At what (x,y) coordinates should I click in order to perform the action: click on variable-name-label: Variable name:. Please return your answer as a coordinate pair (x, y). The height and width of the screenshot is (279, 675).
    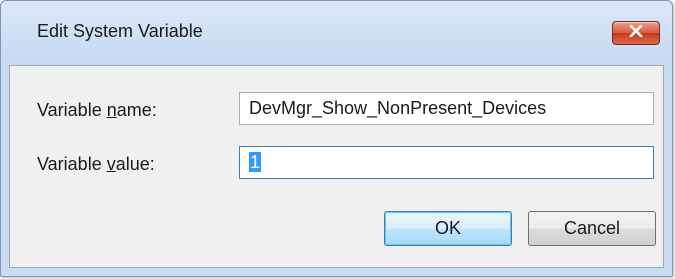
    Looking at the image, I should click on (97, 110).